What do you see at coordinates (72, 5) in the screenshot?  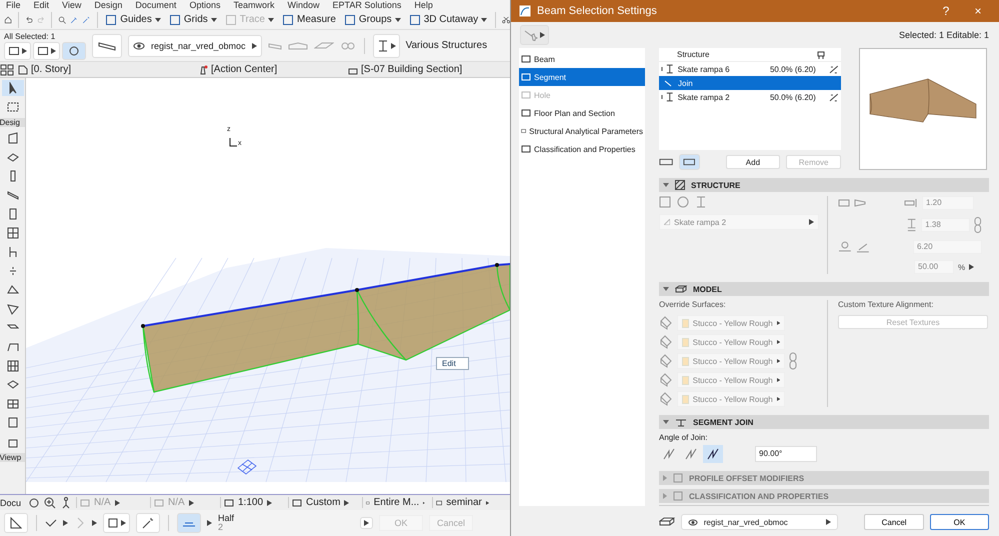 I see `menu-item: View` at bounding box center [72, 5].